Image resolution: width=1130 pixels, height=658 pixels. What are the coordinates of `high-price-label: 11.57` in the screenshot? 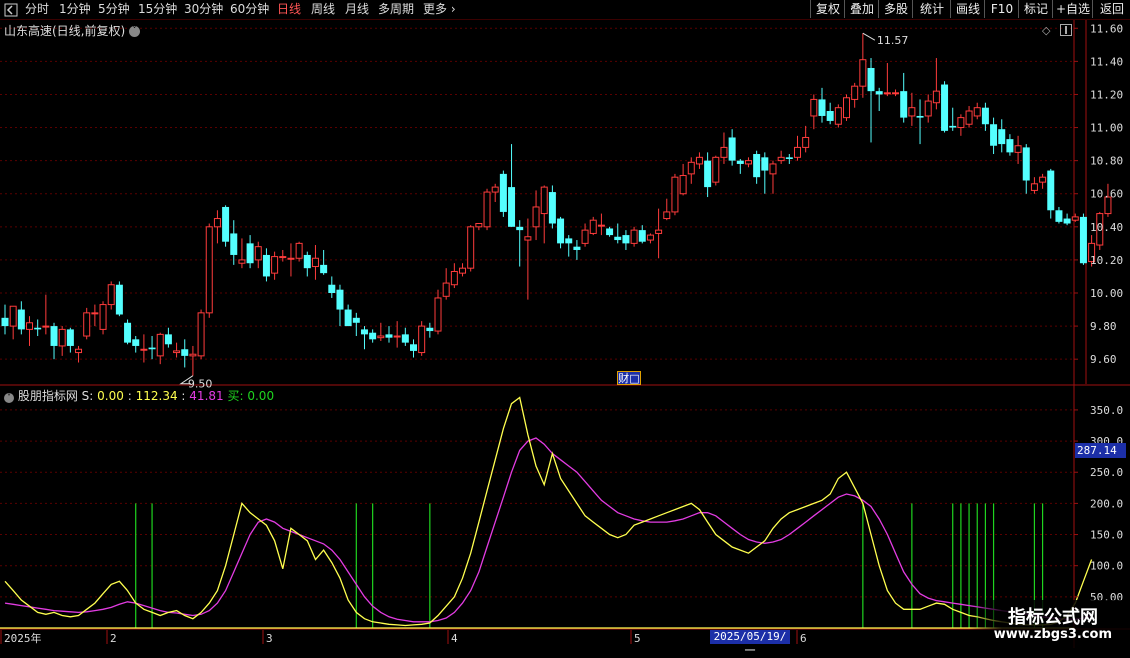 It's located at (893, 40).